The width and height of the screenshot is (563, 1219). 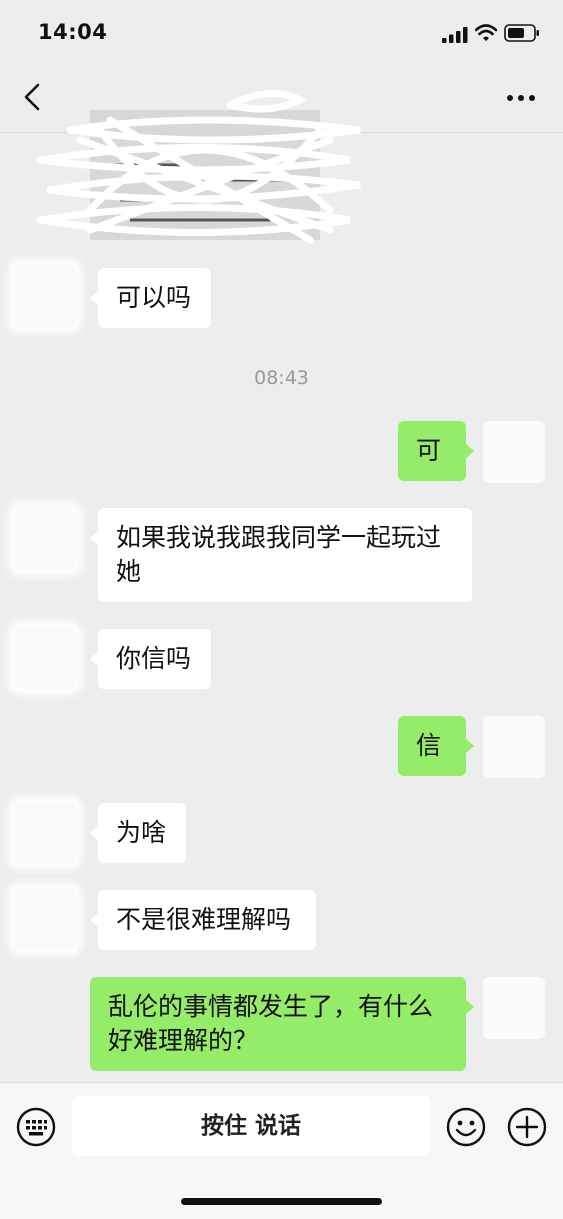 What do you see at coordinates (142, 833) in the screenshot?
I see `received-message: 为啥` at bounding box center [142, 833].